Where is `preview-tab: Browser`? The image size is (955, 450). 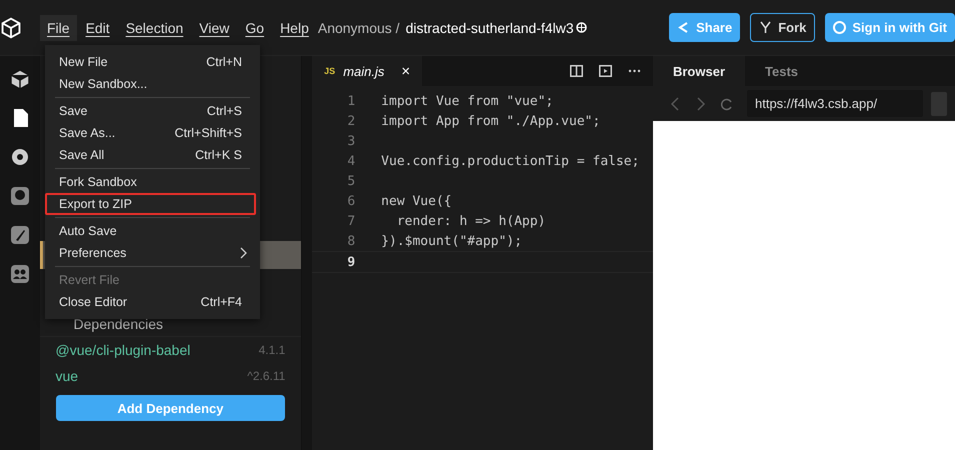 preview-tab: Browser is located at coordinates (699, 71).